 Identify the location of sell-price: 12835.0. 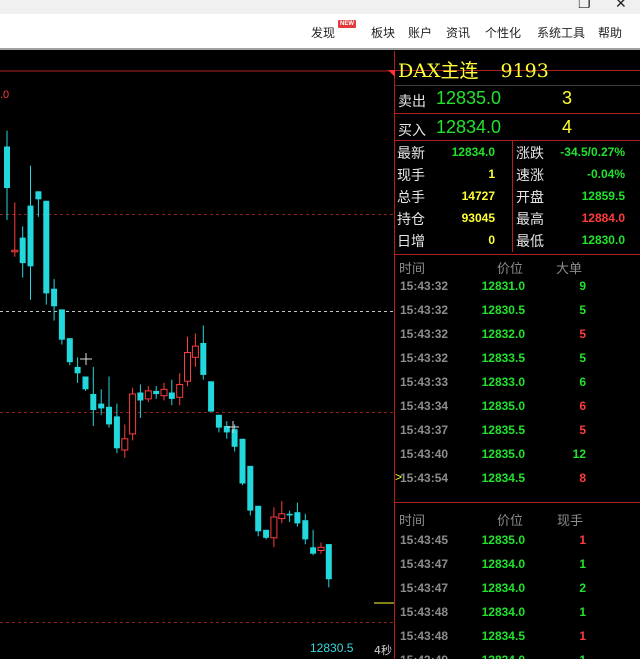
(468, 98).